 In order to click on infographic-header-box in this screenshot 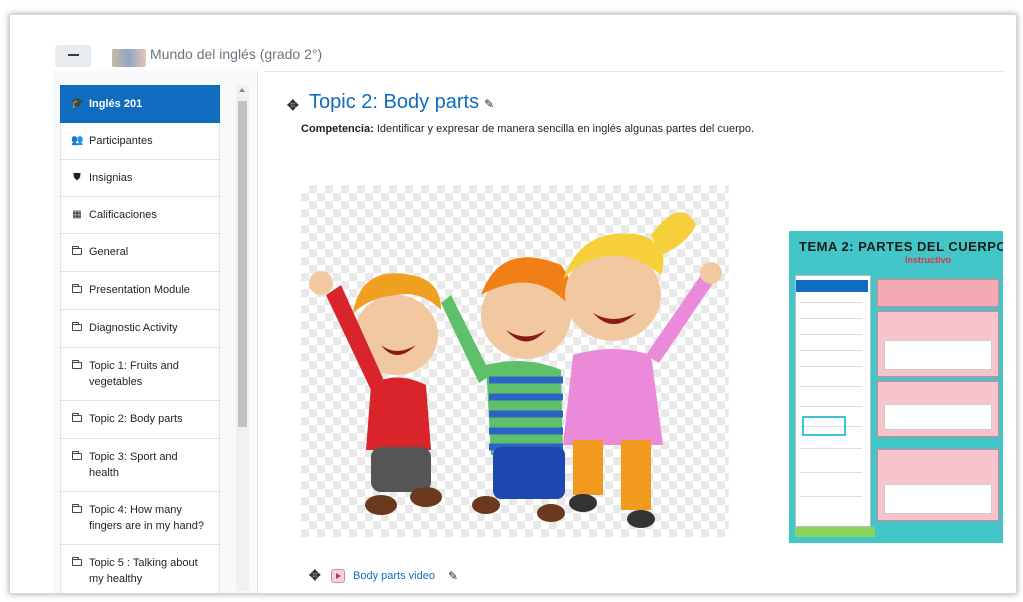, I will do `click(938, 293)`.